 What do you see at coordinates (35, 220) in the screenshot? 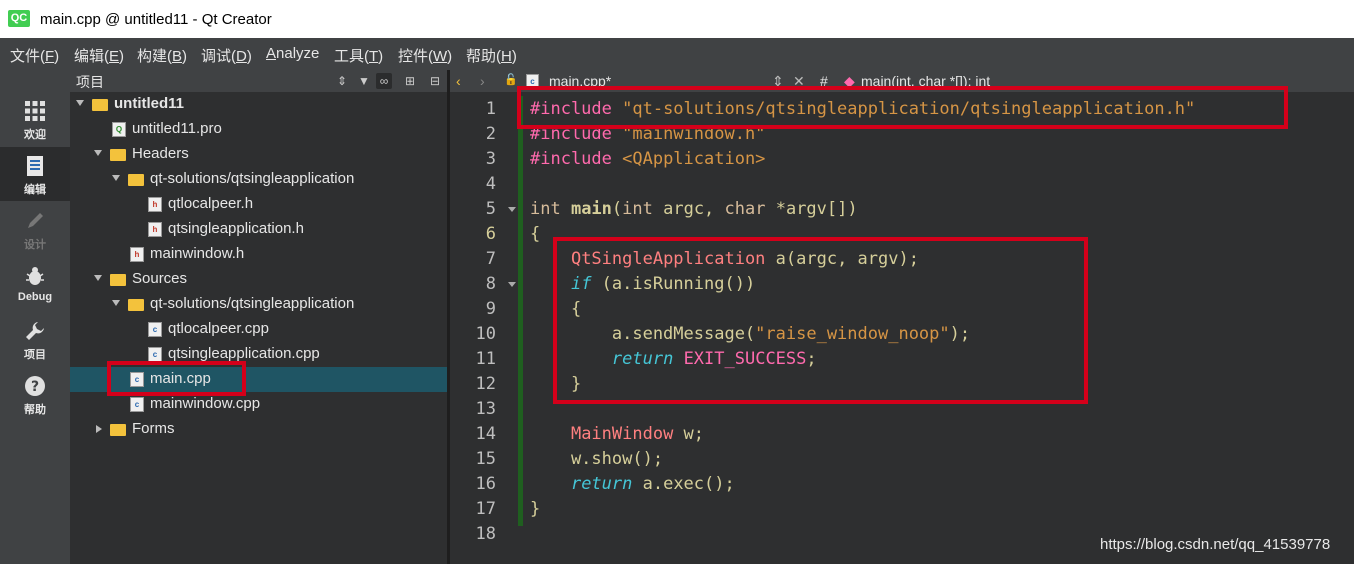
I see `pencil-icon` at bounding box center [35, 220].